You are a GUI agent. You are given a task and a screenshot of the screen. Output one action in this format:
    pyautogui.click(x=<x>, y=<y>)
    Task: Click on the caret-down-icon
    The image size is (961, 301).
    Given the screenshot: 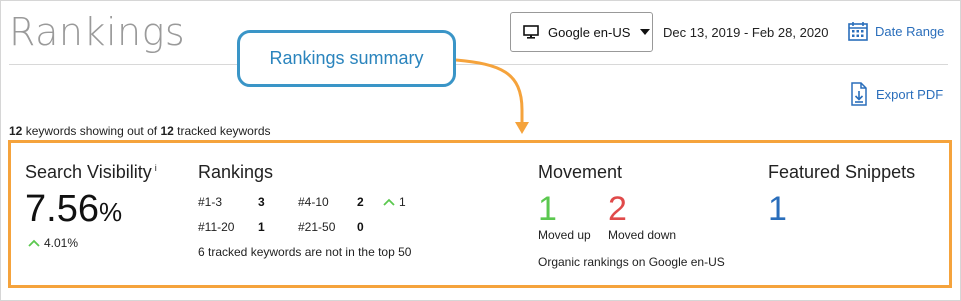 What is the action you would take?
    pyautogui.click(x=645, y=32)
    